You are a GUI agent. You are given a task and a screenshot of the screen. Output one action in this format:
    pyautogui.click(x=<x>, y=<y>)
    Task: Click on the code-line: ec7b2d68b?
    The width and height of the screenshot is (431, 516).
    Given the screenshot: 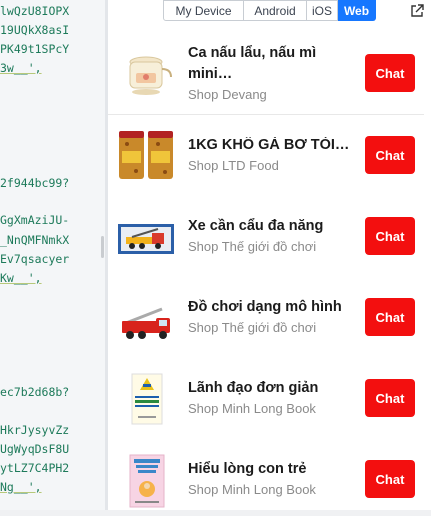 What is the action you would take?
    pyautogui.click(x=35, y=392)
    